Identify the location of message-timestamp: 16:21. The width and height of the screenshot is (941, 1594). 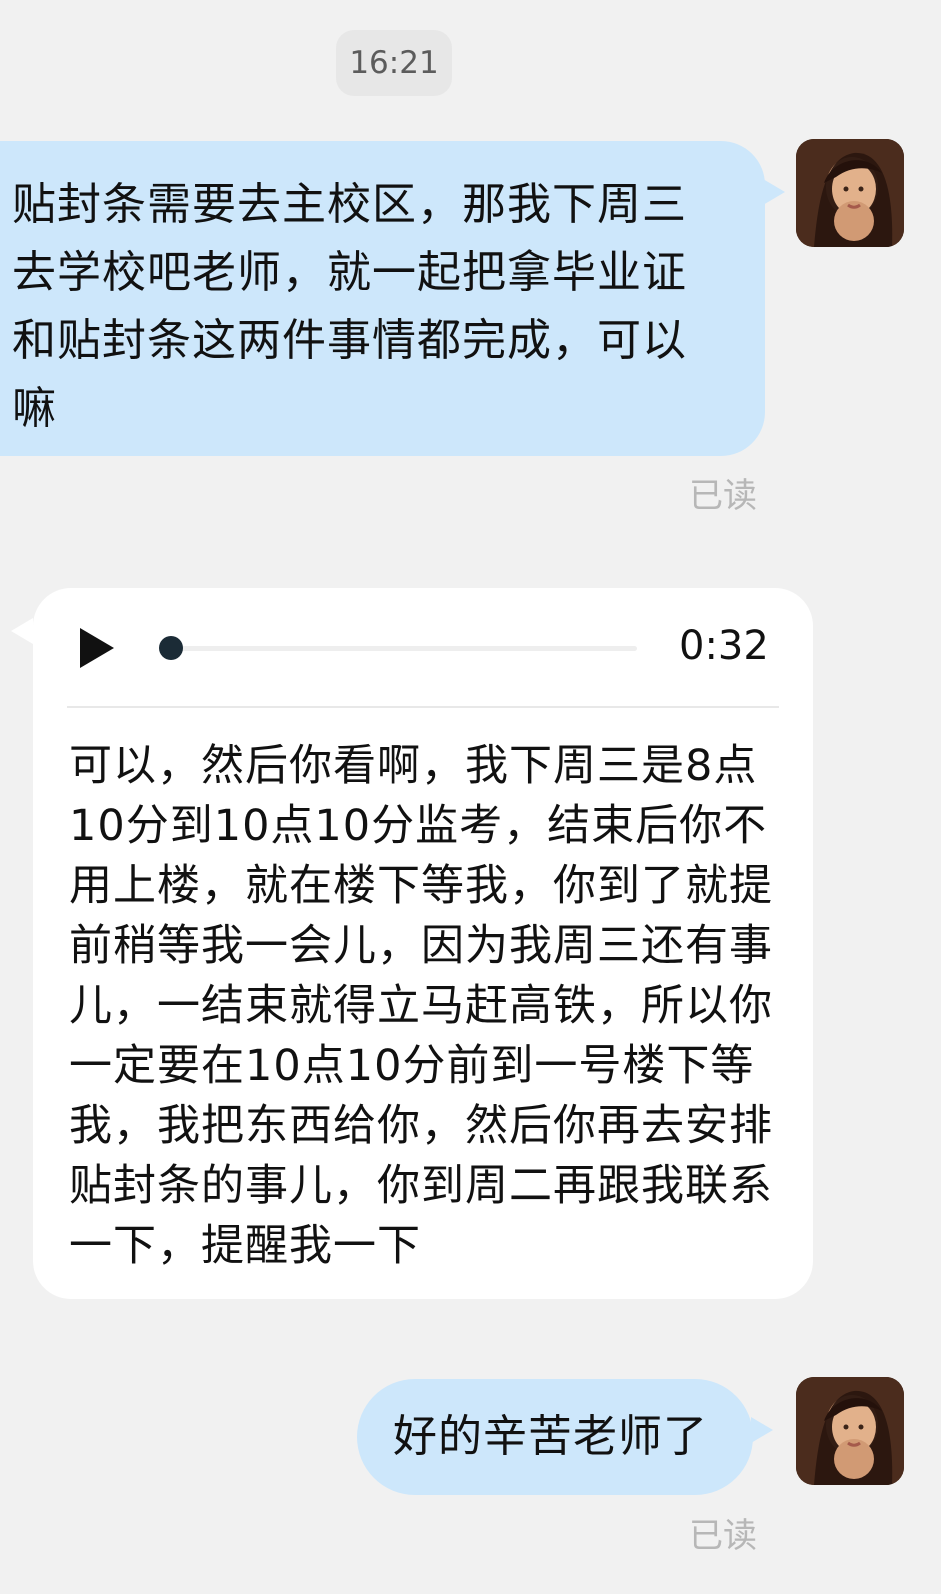
(394, 63).